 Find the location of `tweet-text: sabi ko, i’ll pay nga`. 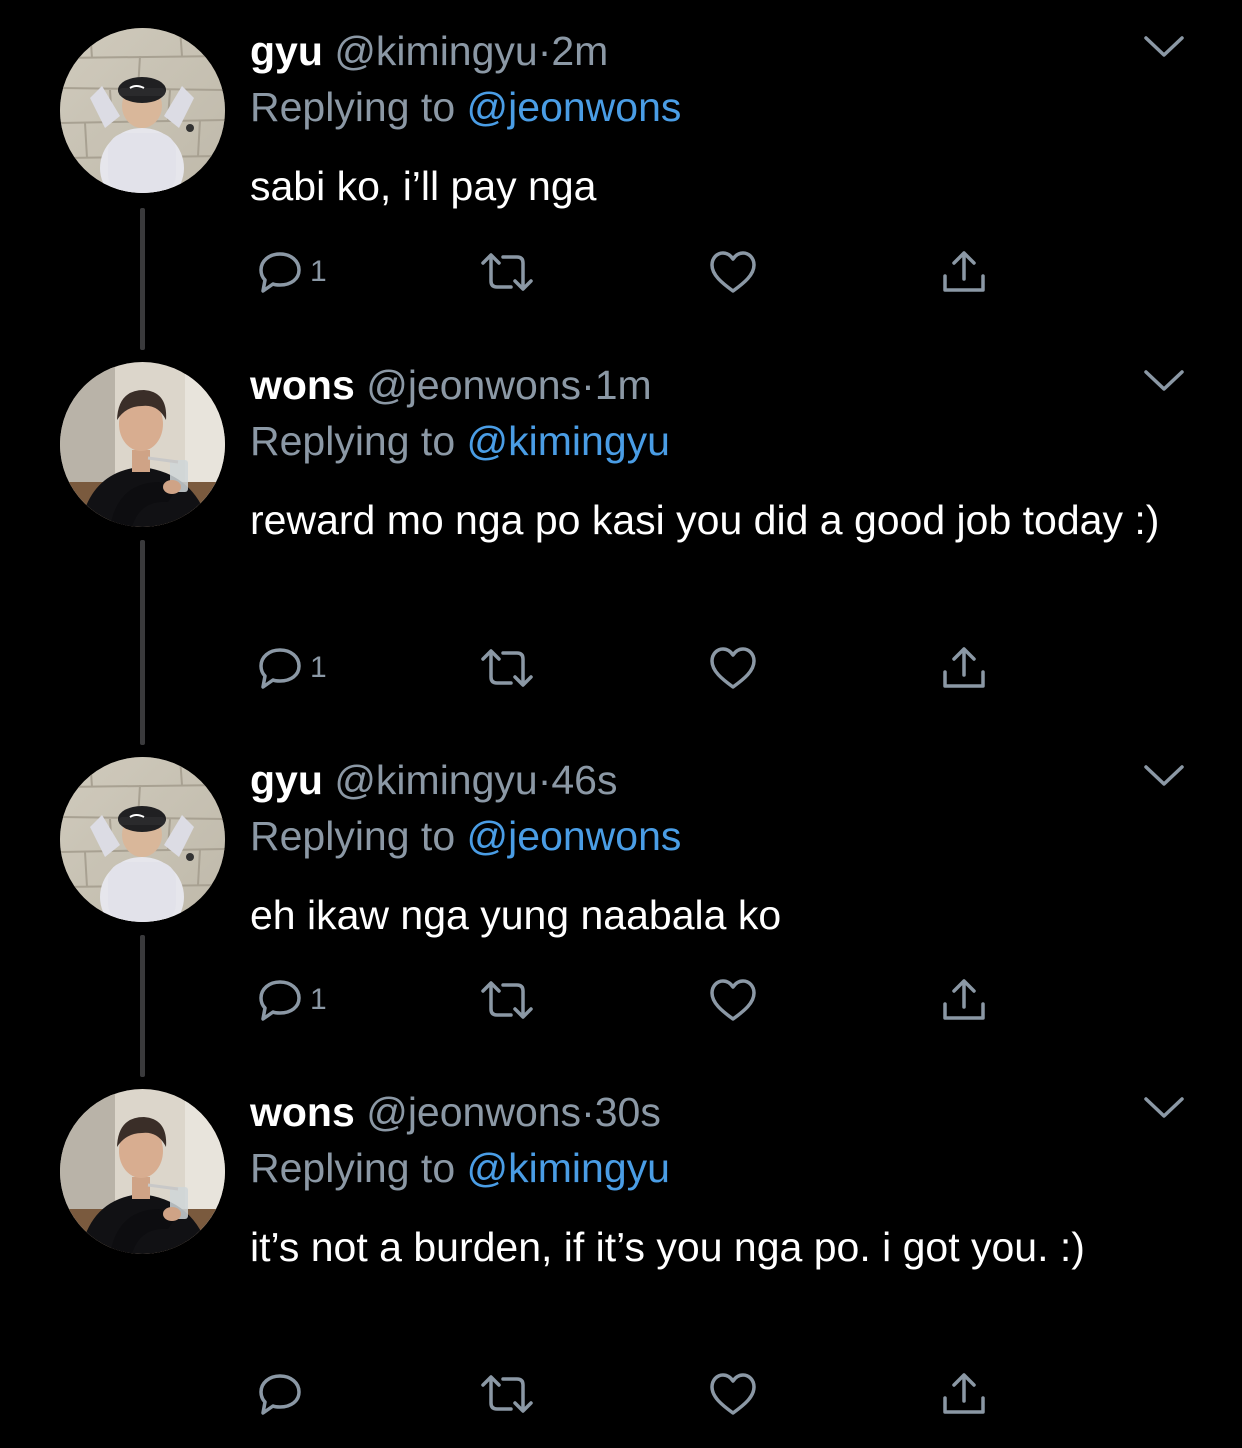

tweet-text: sabi ko, i’ll pay nga is located at coordinates (423, 186).